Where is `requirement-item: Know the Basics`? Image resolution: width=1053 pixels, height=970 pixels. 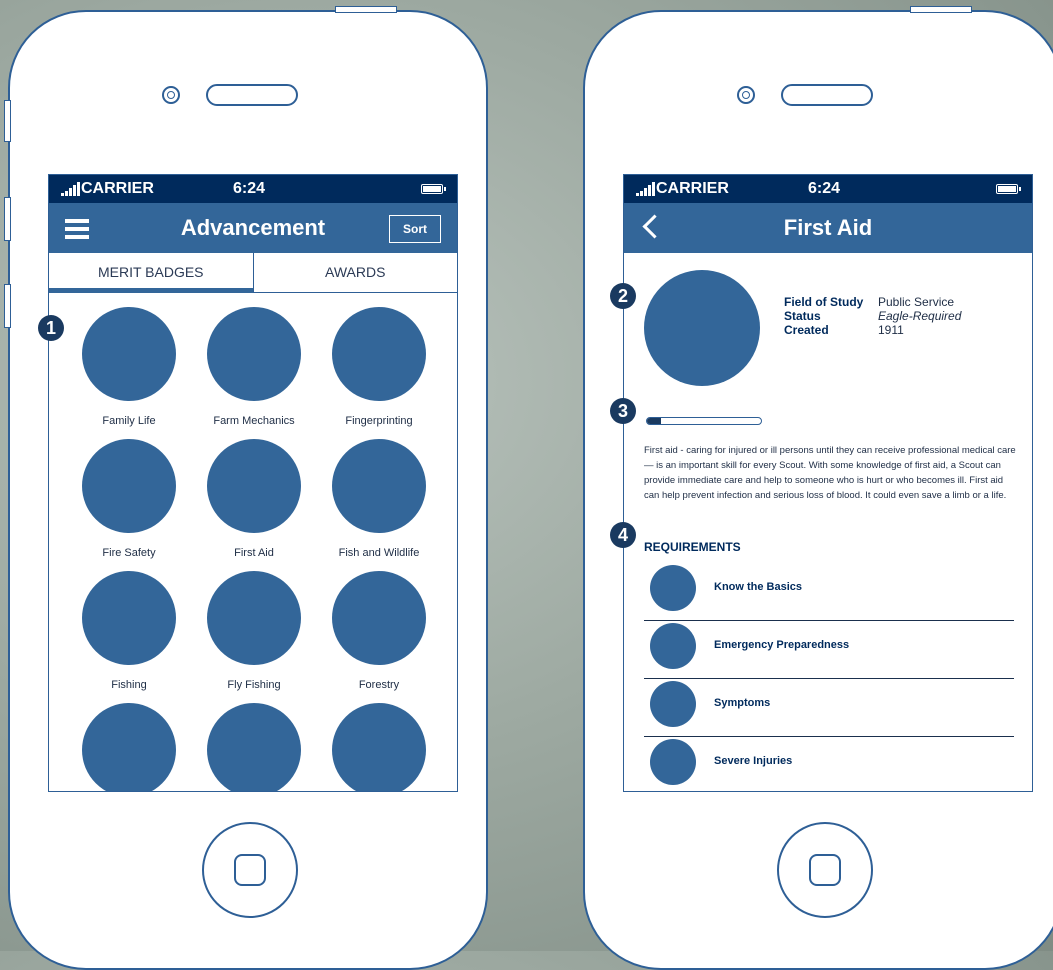
requirement-item: Know the Basics is located at coordinates (829, 592).